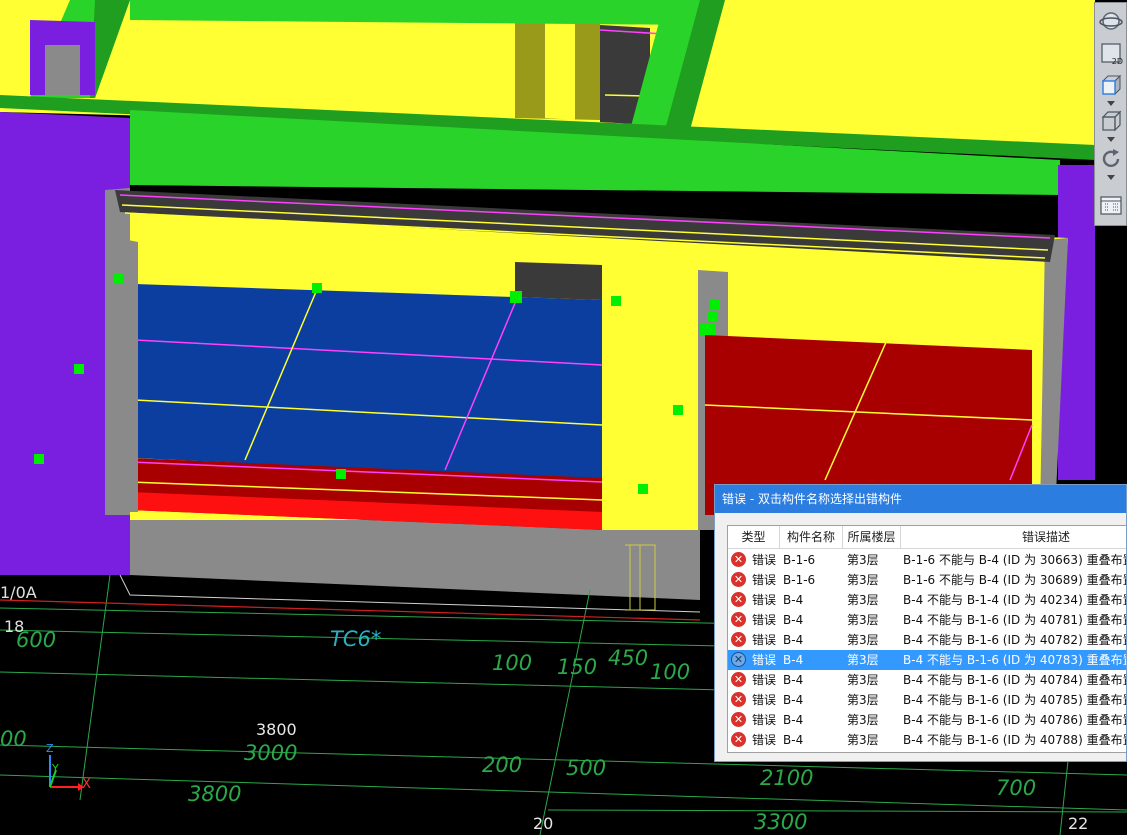  Describe the element at coordinates (577, 667) in the screenshot. I see `dim-150: 150` at that location.